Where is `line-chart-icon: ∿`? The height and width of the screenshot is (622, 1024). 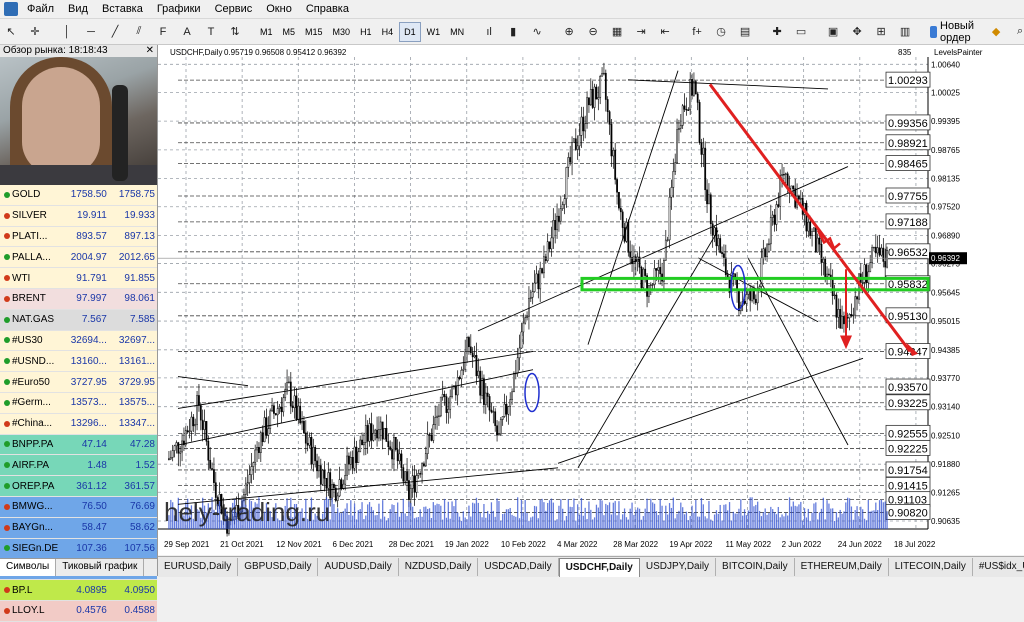
line-chart-icon: ∿ is located at coordinates (537, 32).